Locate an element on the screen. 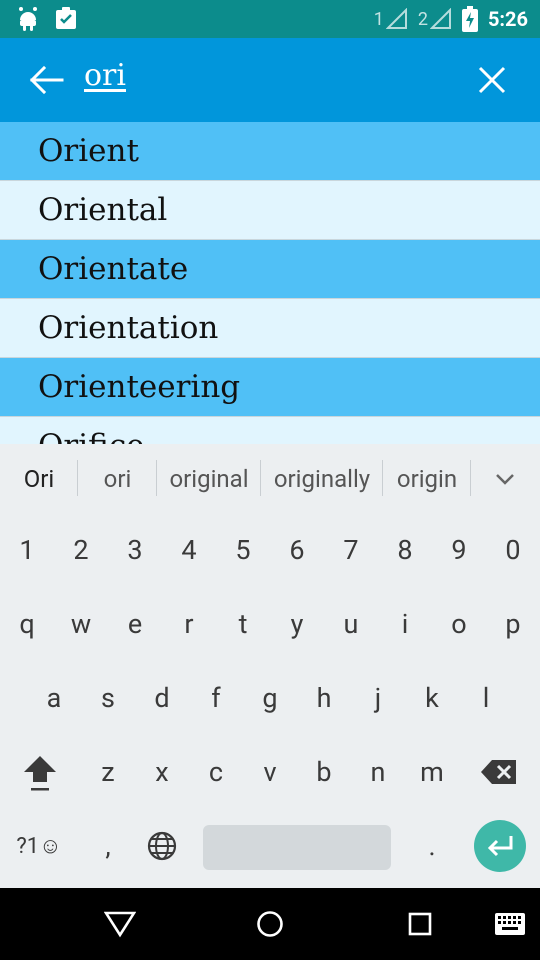 The width and height of the screenshot is (540, 960). sim2-label: 2 is located at coordinates (422, 19).